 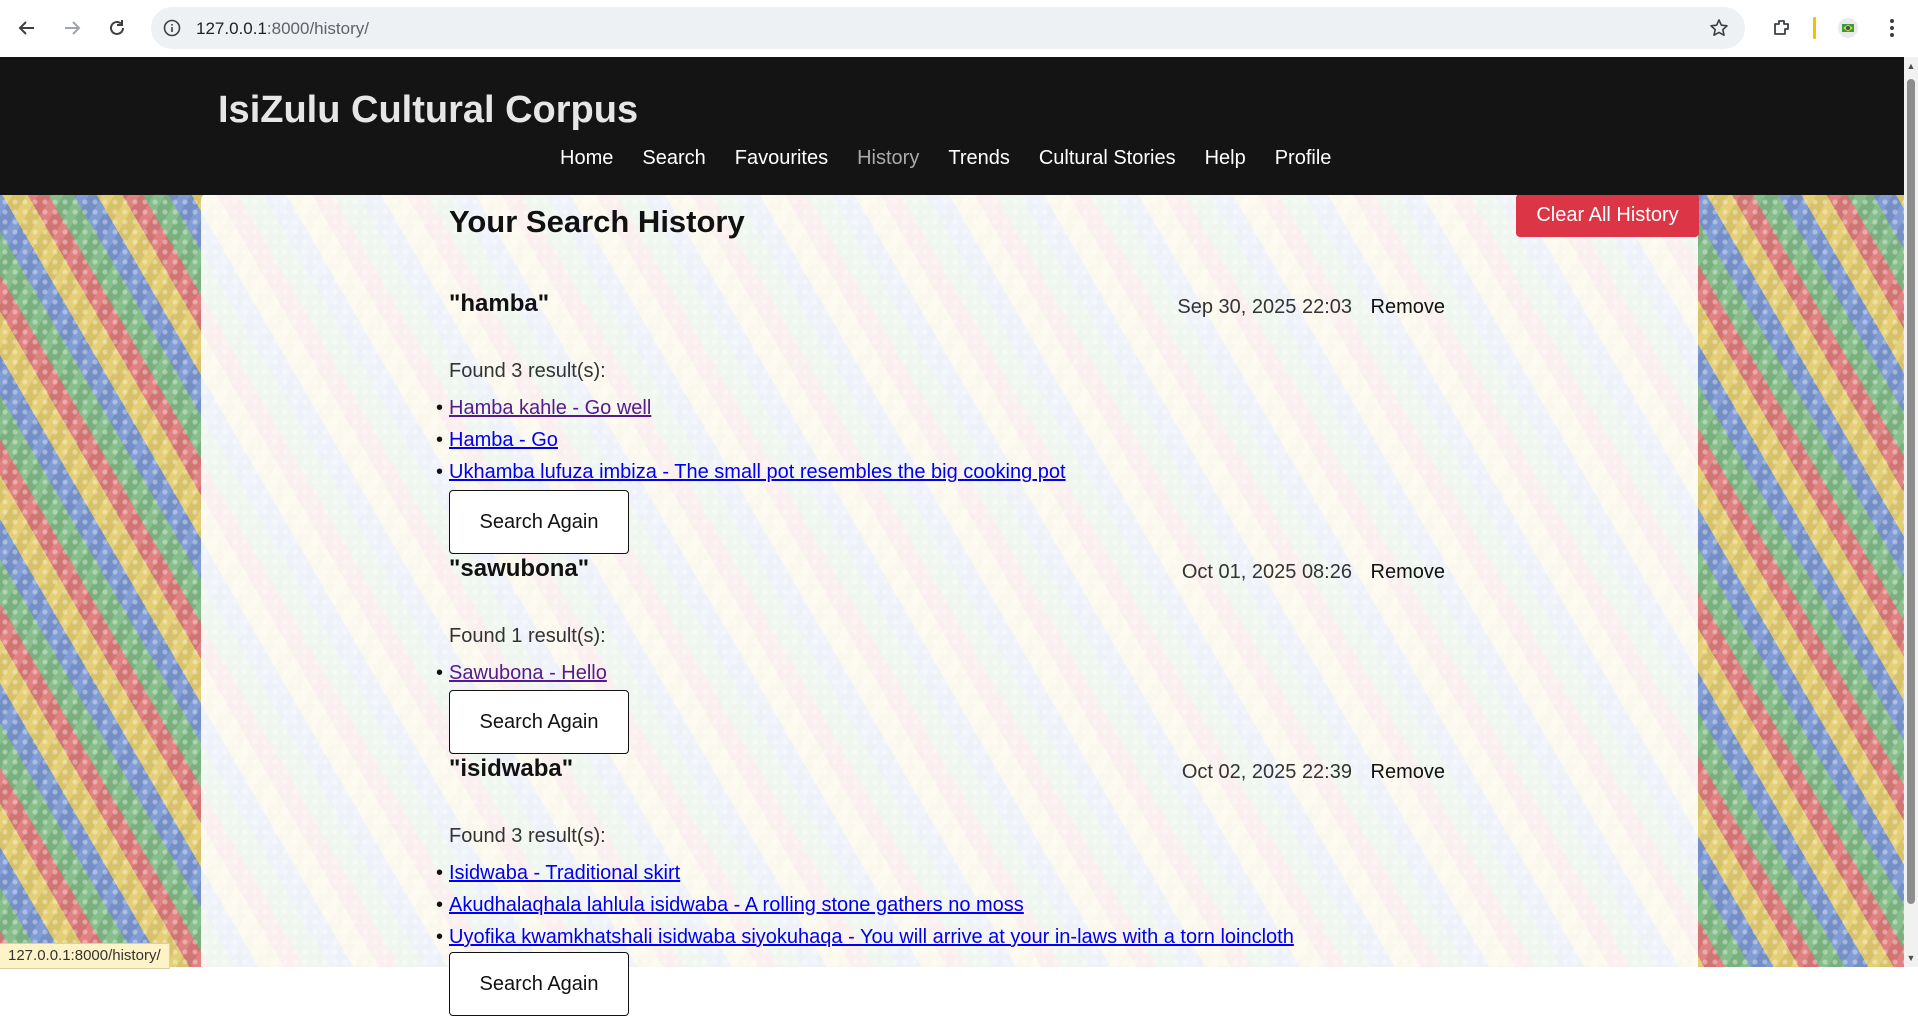 I want to click on page-title: Your Search History, so click(x=597, y=221).